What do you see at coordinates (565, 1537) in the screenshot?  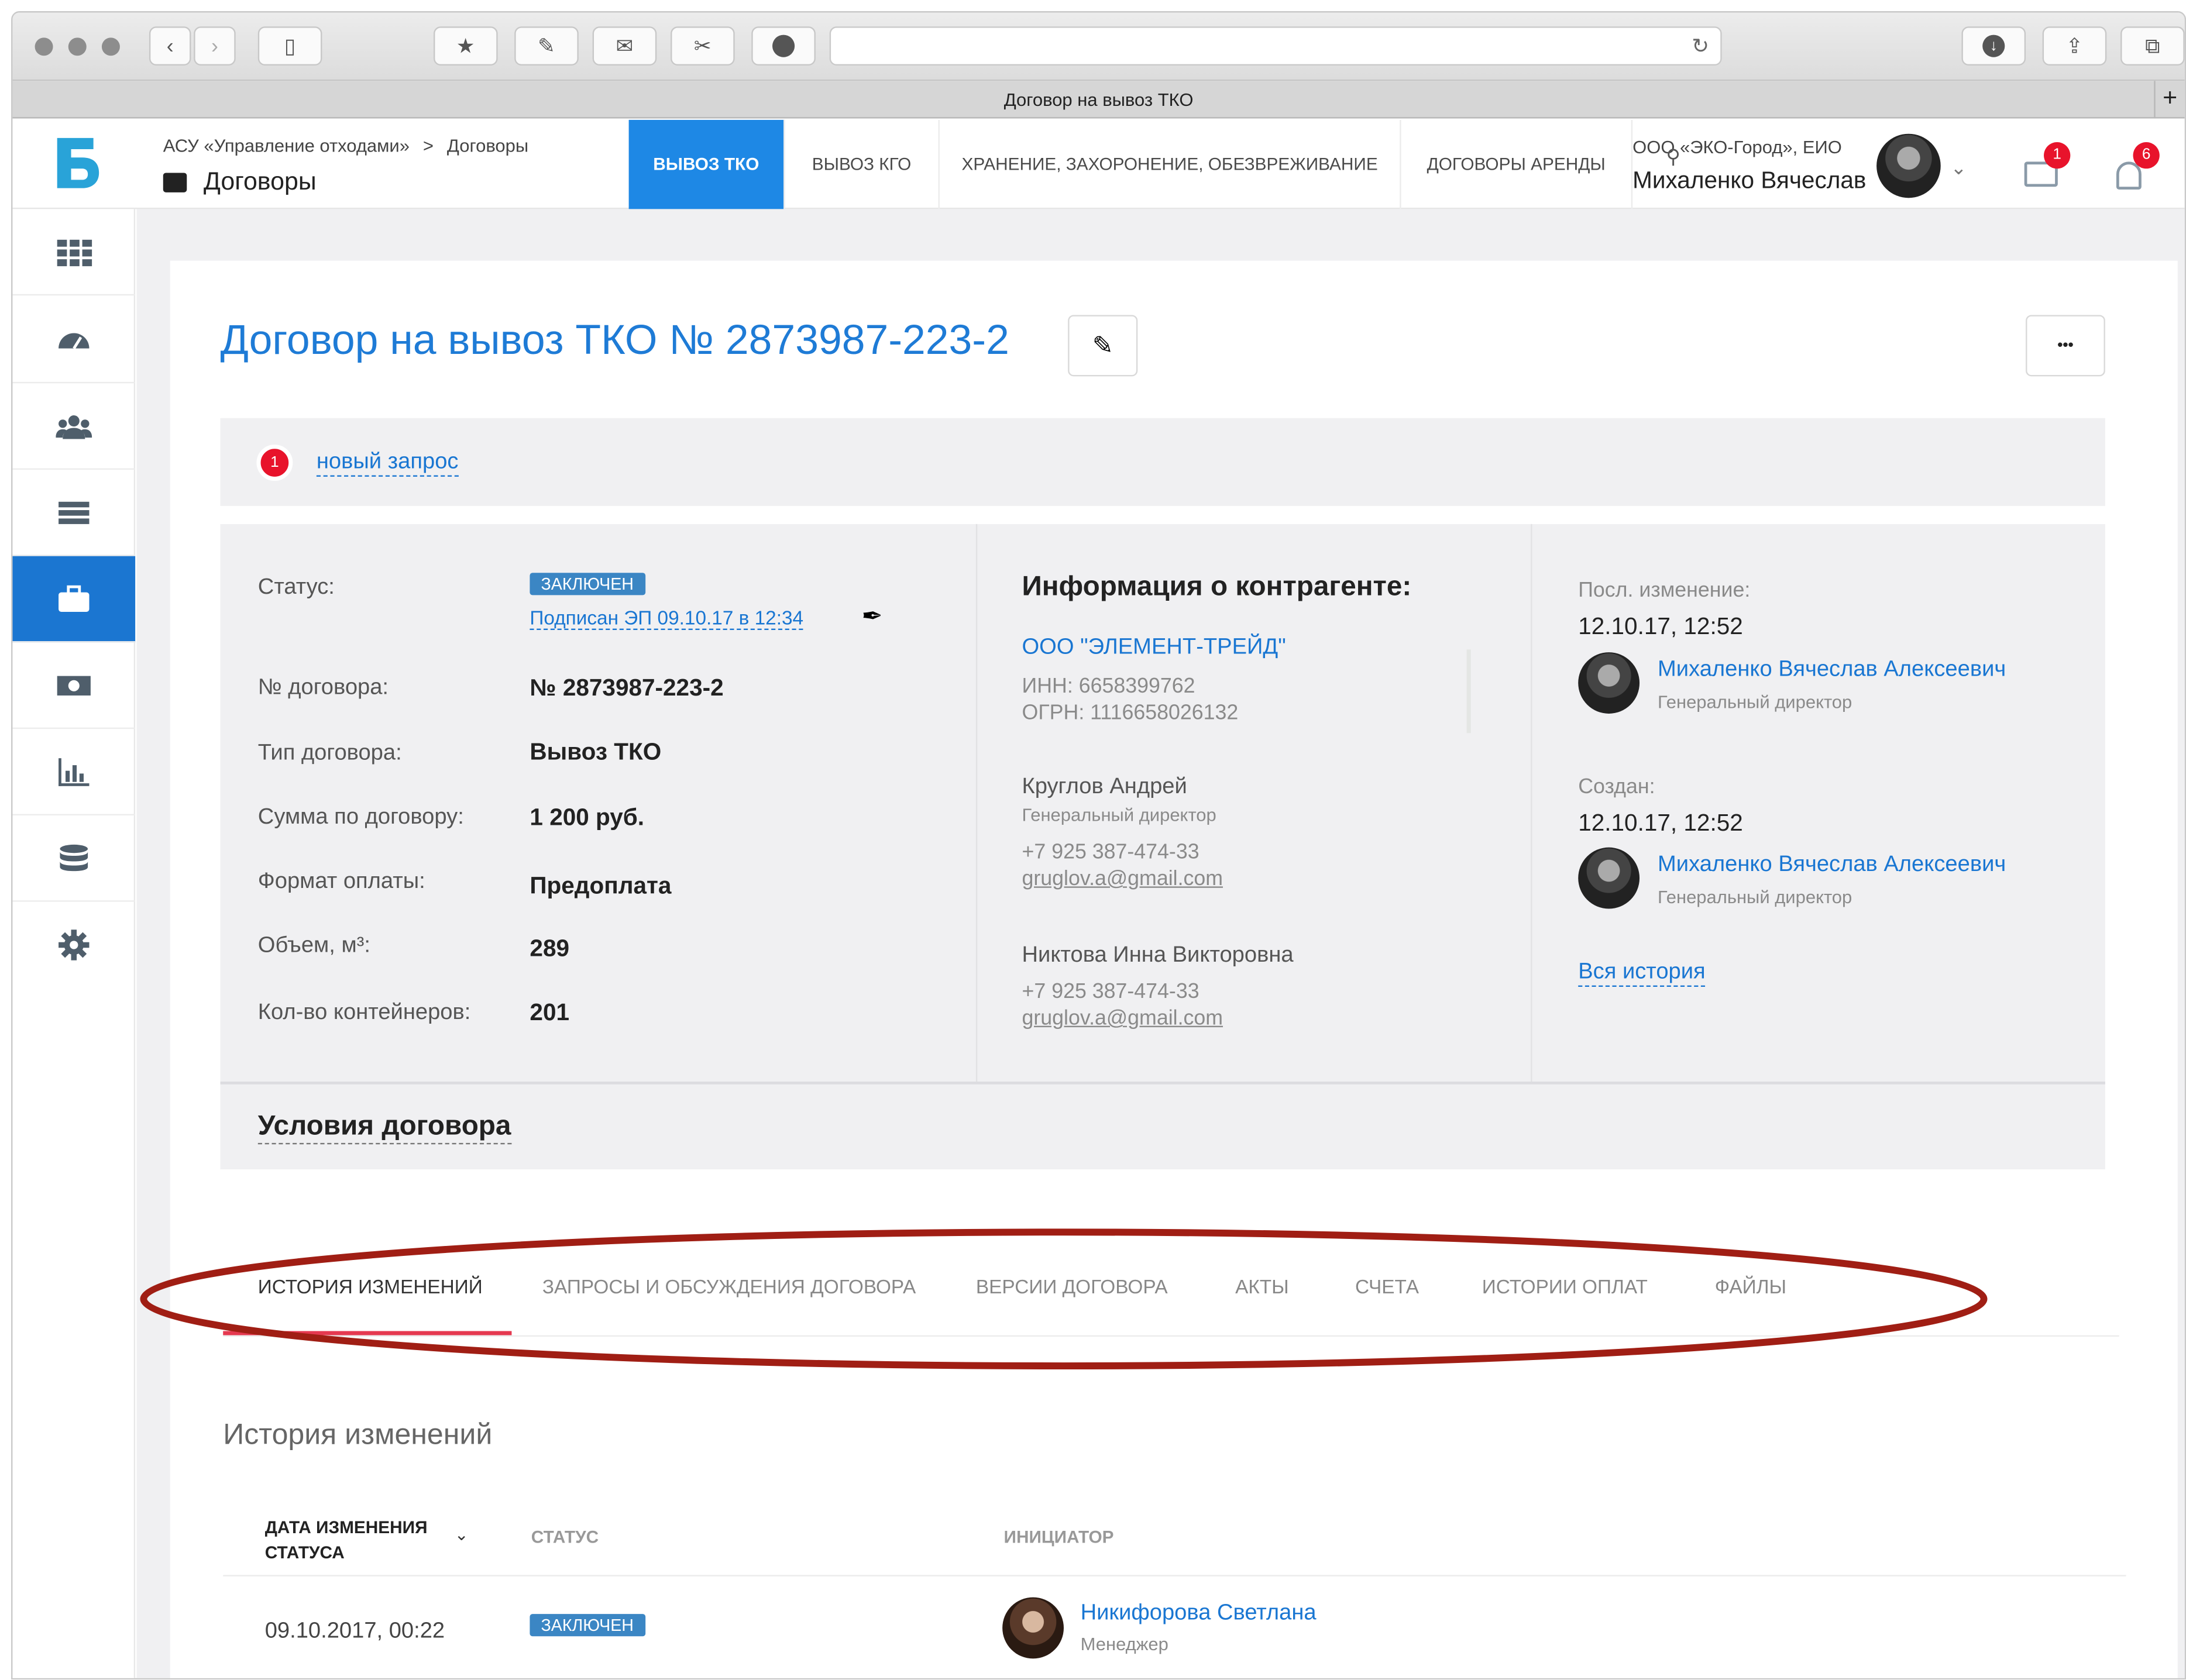 I see `column-header-status: СТАТУС` at bounding box center [565, 1537].